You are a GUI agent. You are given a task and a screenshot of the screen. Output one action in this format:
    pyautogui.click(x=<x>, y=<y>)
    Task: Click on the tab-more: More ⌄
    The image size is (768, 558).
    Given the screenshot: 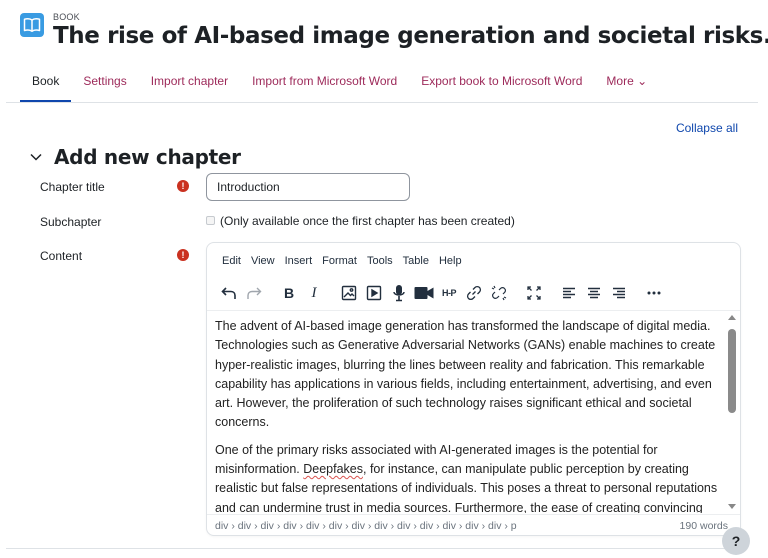 What is the action you would take?
    pyautogui.click(x=626, y=87)
    